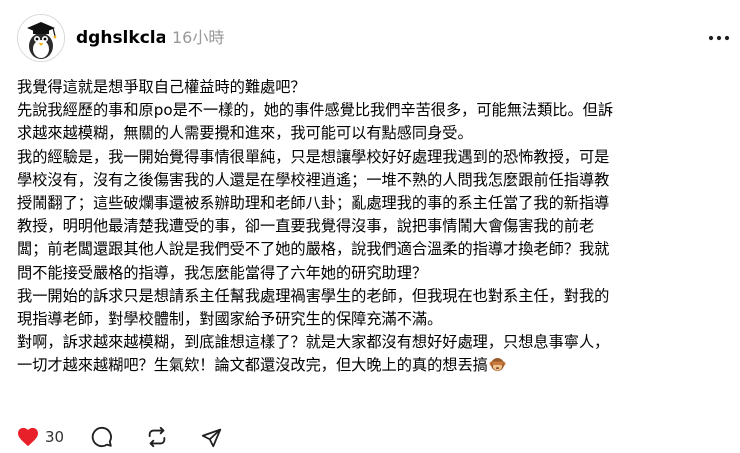 The image size is (740, 453). What do you see at coordinates (252, 365) in the screenshot?
I see `post-text-segment: 一切才越來越糊吧？生氣欸！論文都還沒改完，但大晚上的真的想丟搞` at bounding box center [252, 365].